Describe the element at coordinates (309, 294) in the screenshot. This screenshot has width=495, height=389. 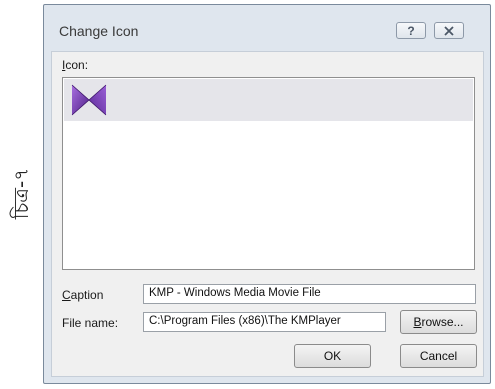
I see `caption-field: KMP - Windows Media Movie File` at that location.